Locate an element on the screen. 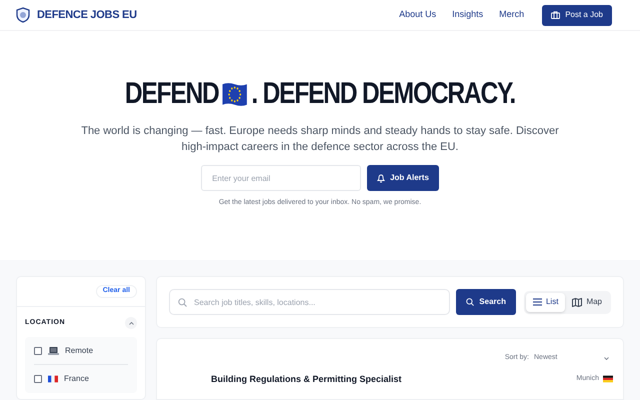 The height and width of the screenshot is (400, 640). briefcase-icon is located at coordinates (555, 15).